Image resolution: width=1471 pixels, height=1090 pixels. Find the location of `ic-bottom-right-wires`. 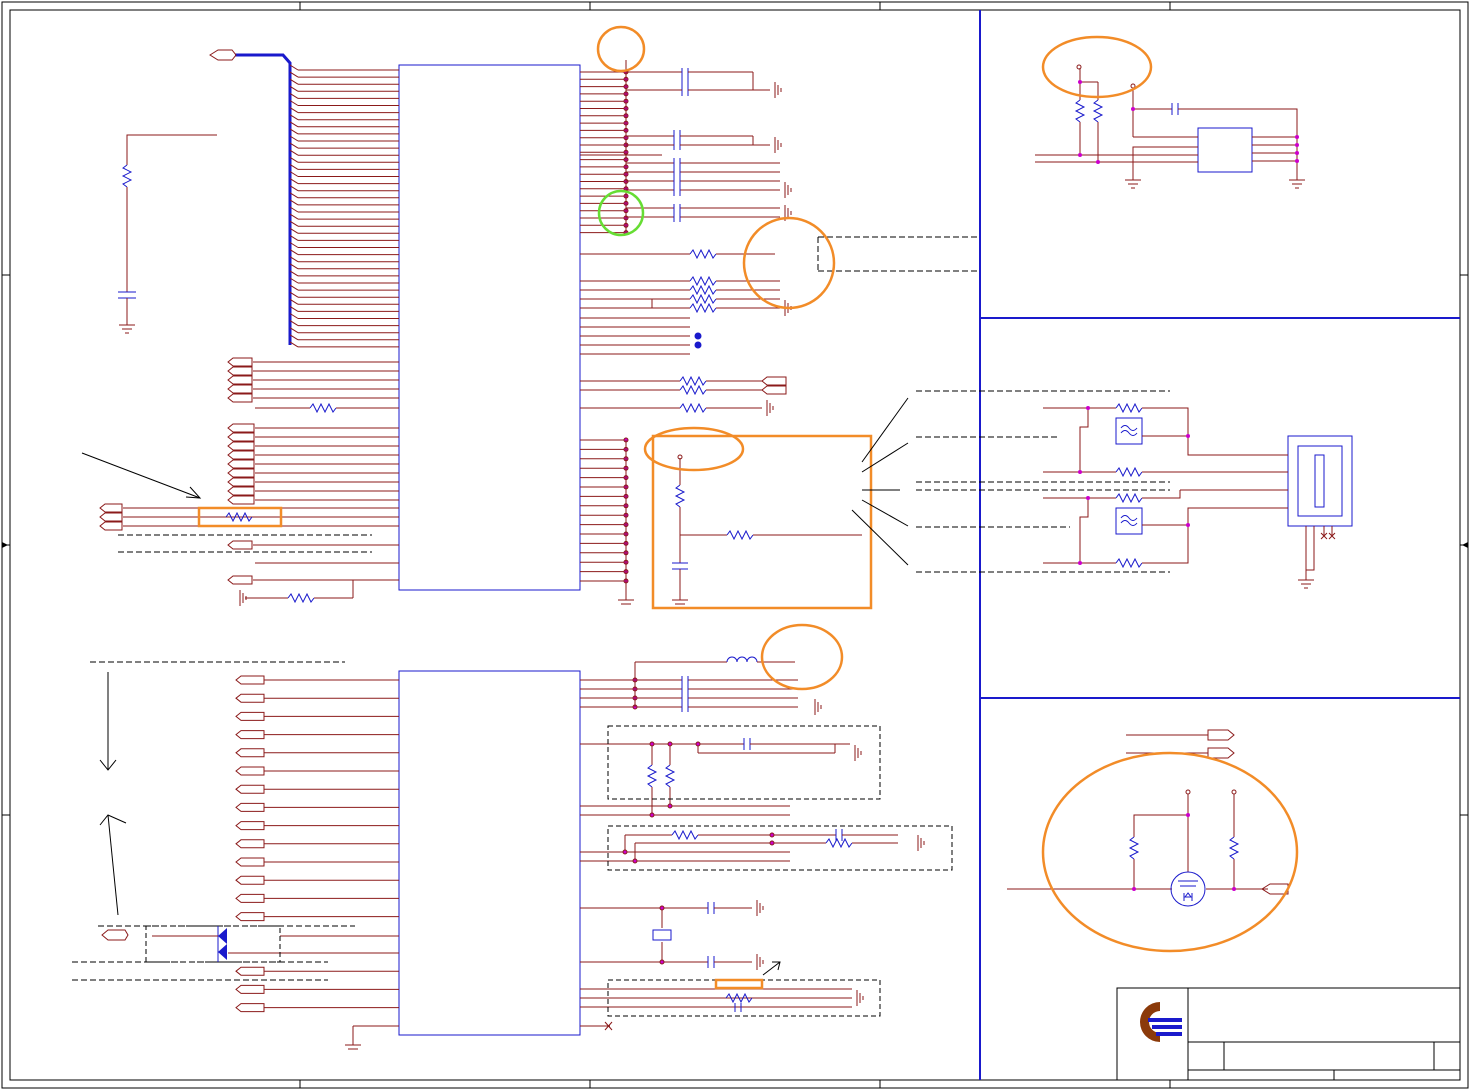

ic-bottom-right-wires is located at coordinates (752, 843).